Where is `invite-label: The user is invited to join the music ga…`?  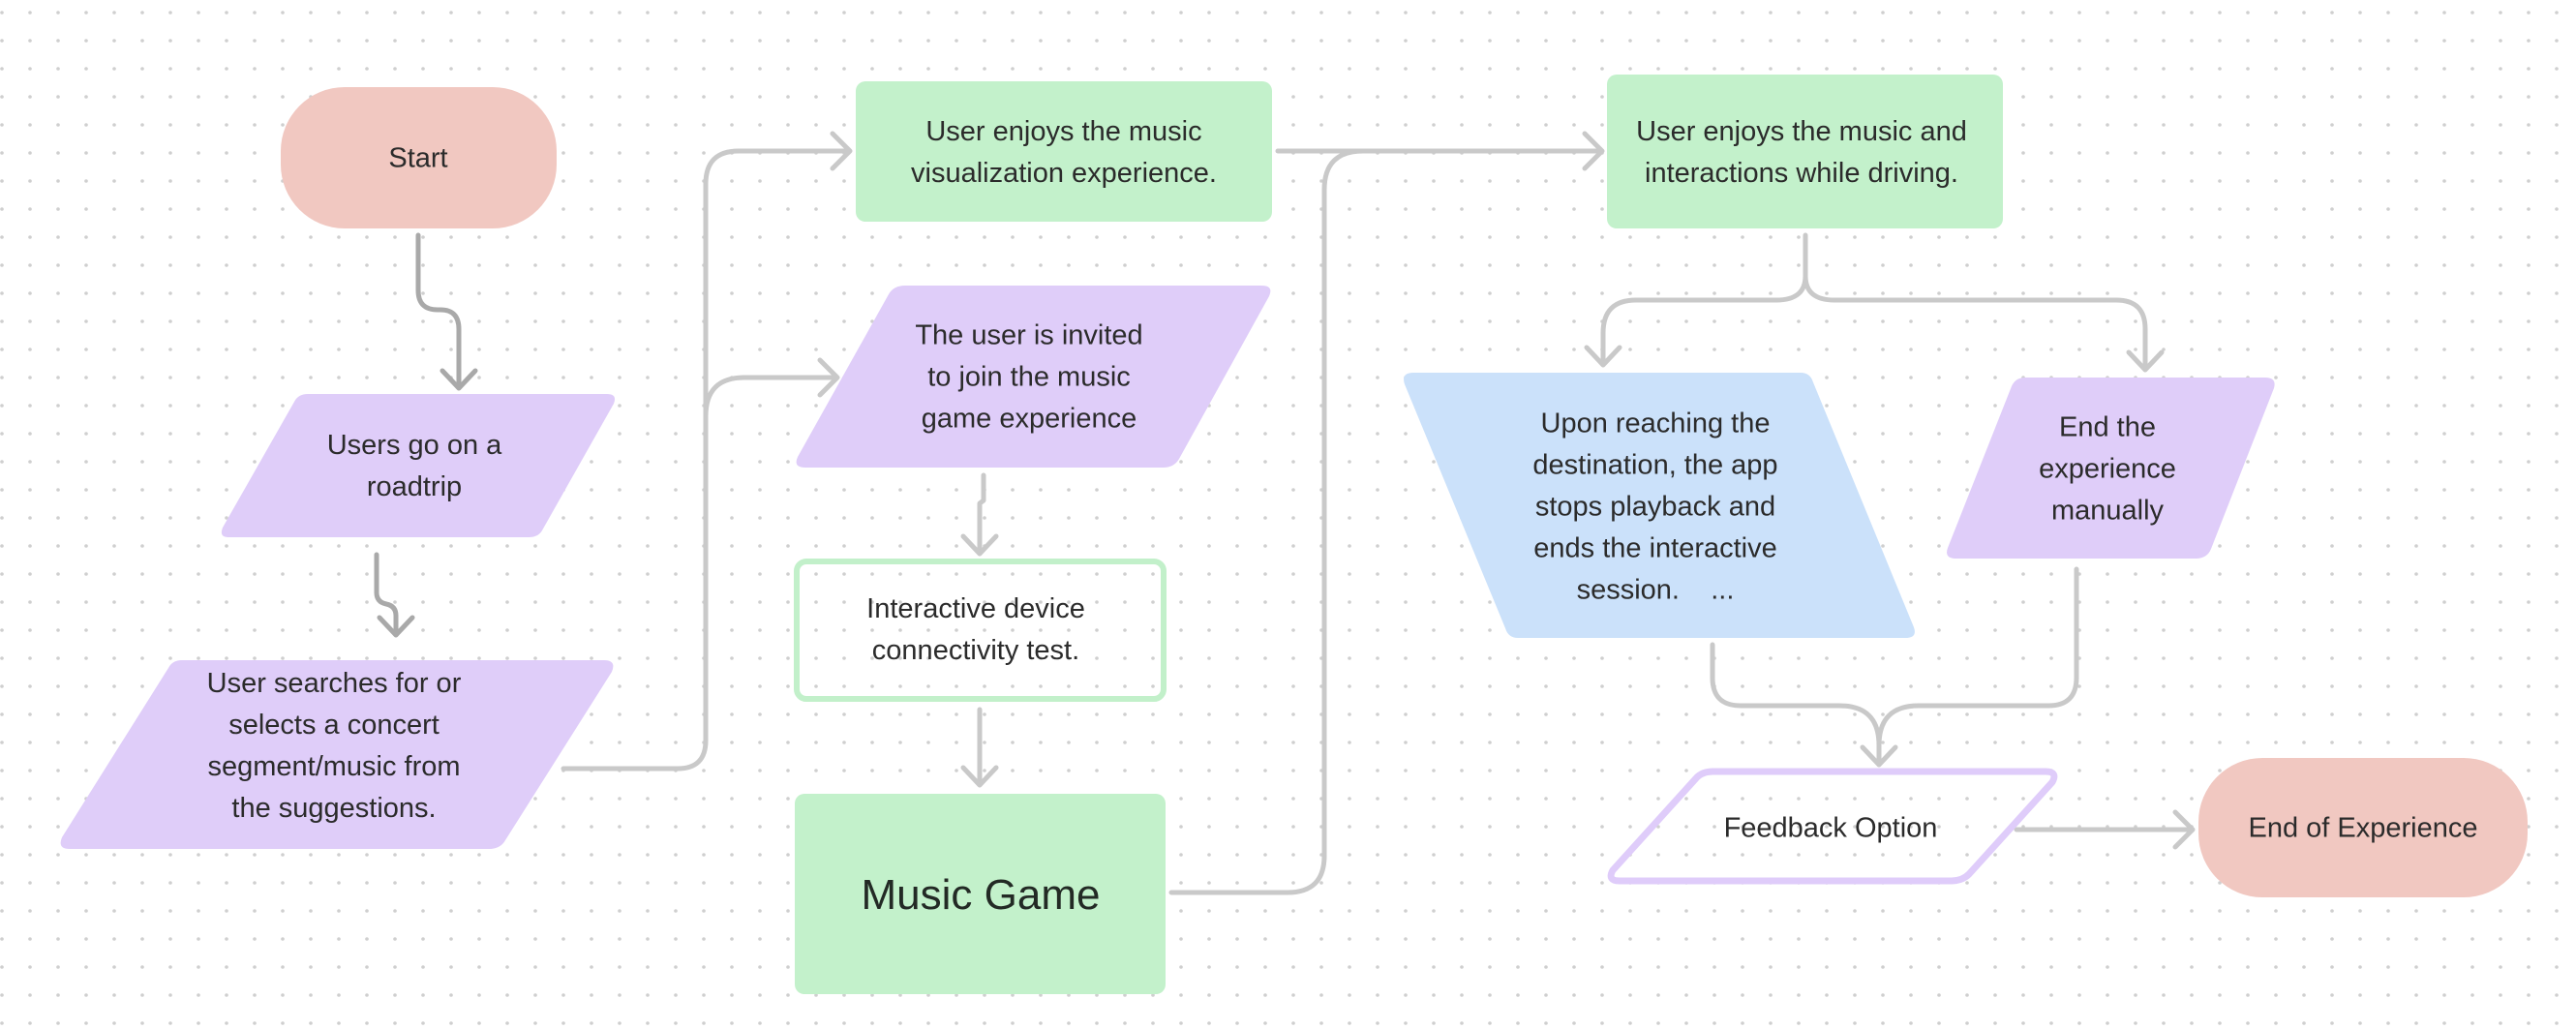
invite-label: The user is invited to join the music ga… is located at coordinates (1028, 378).